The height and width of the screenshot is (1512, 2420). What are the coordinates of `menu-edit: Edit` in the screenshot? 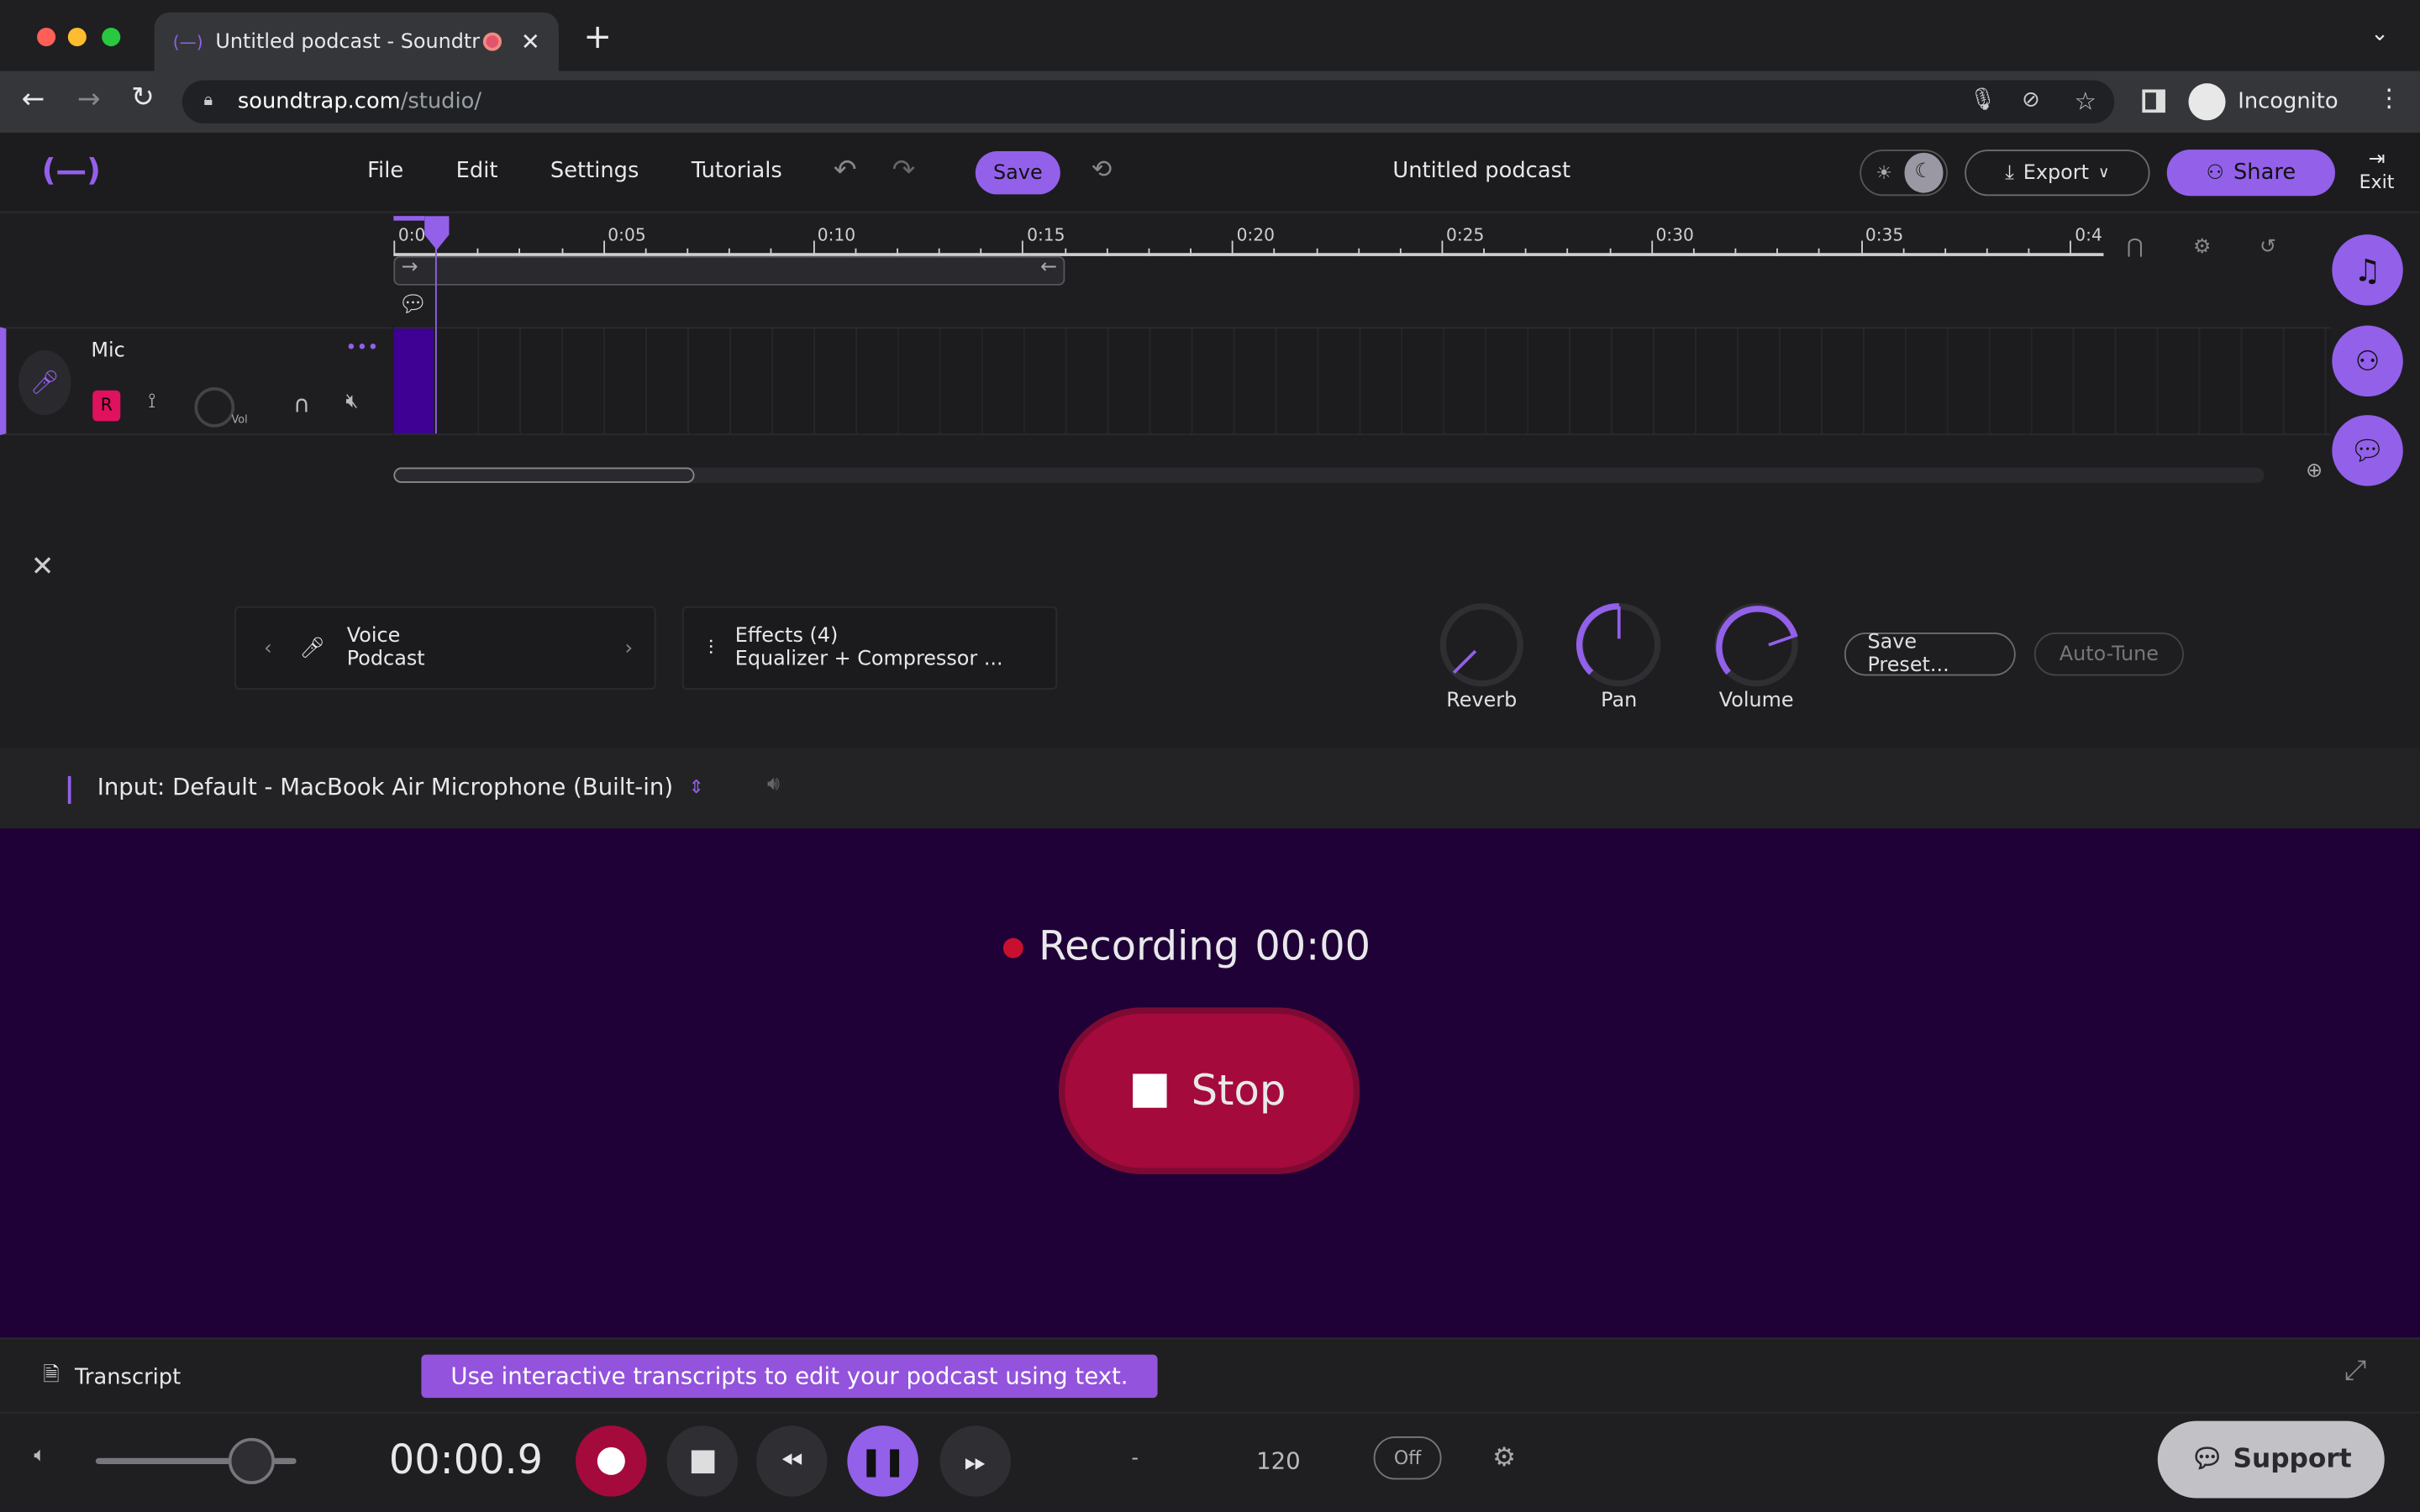 It's located at (477, 171).